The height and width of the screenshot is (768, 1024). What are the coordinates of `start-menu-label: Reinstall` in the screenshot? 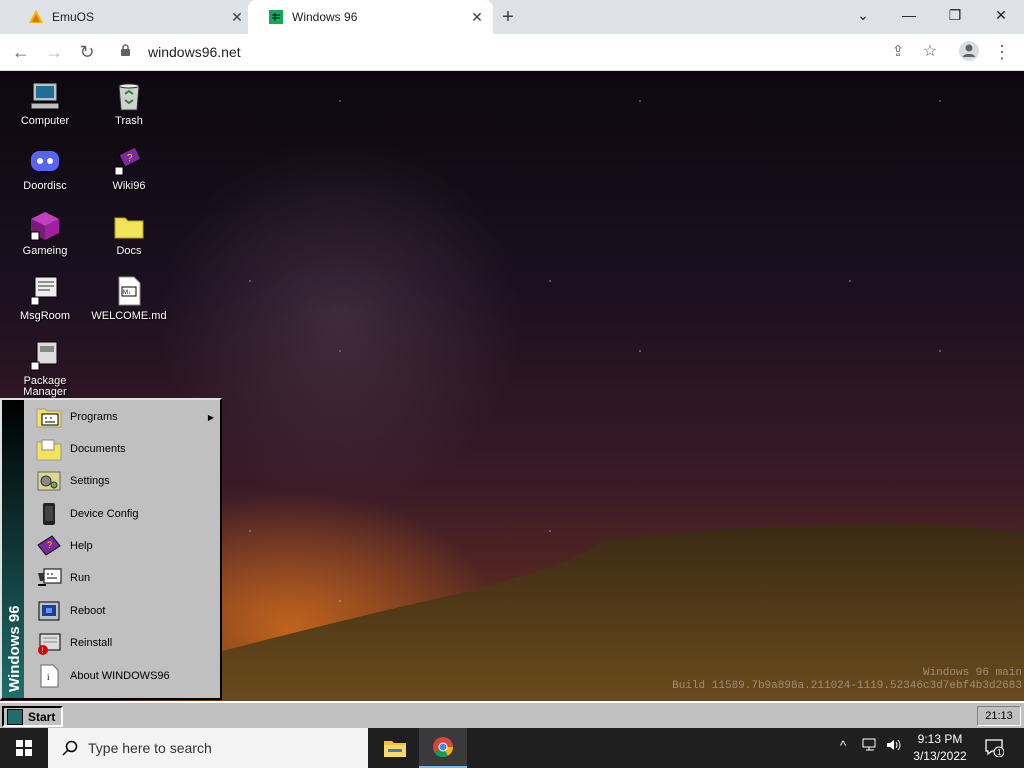 It's located at (91, 643).